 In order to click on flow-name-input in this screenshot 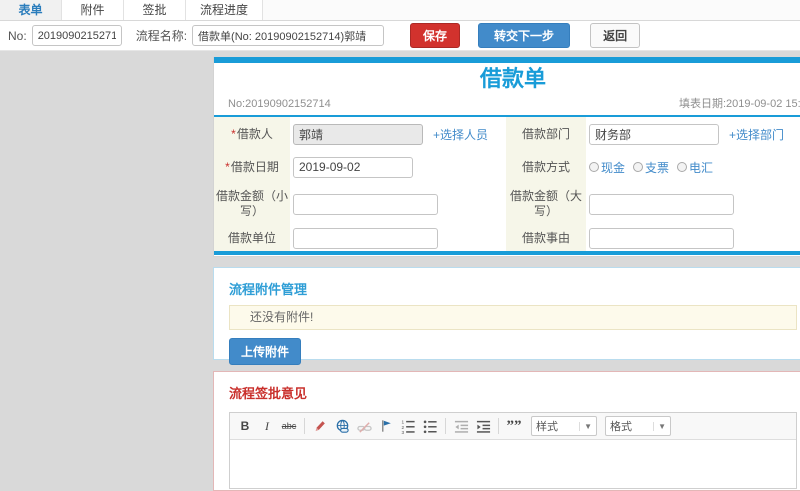, I will do `click(288, 35)`.